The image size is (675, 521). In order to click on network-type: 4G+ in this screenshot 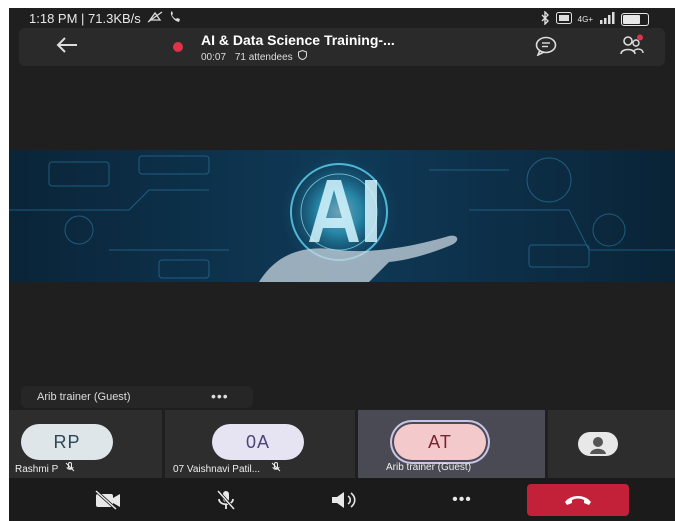, I will do `click(585, 19)`.